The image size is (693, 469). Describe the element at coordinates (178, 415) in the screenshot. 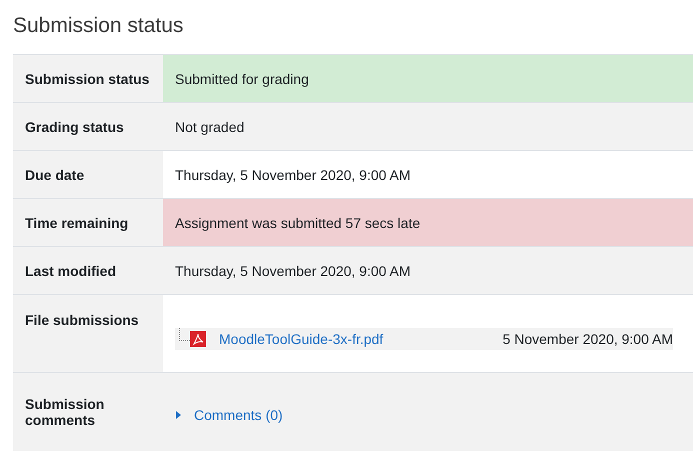

I see `caret-icon` at that location.